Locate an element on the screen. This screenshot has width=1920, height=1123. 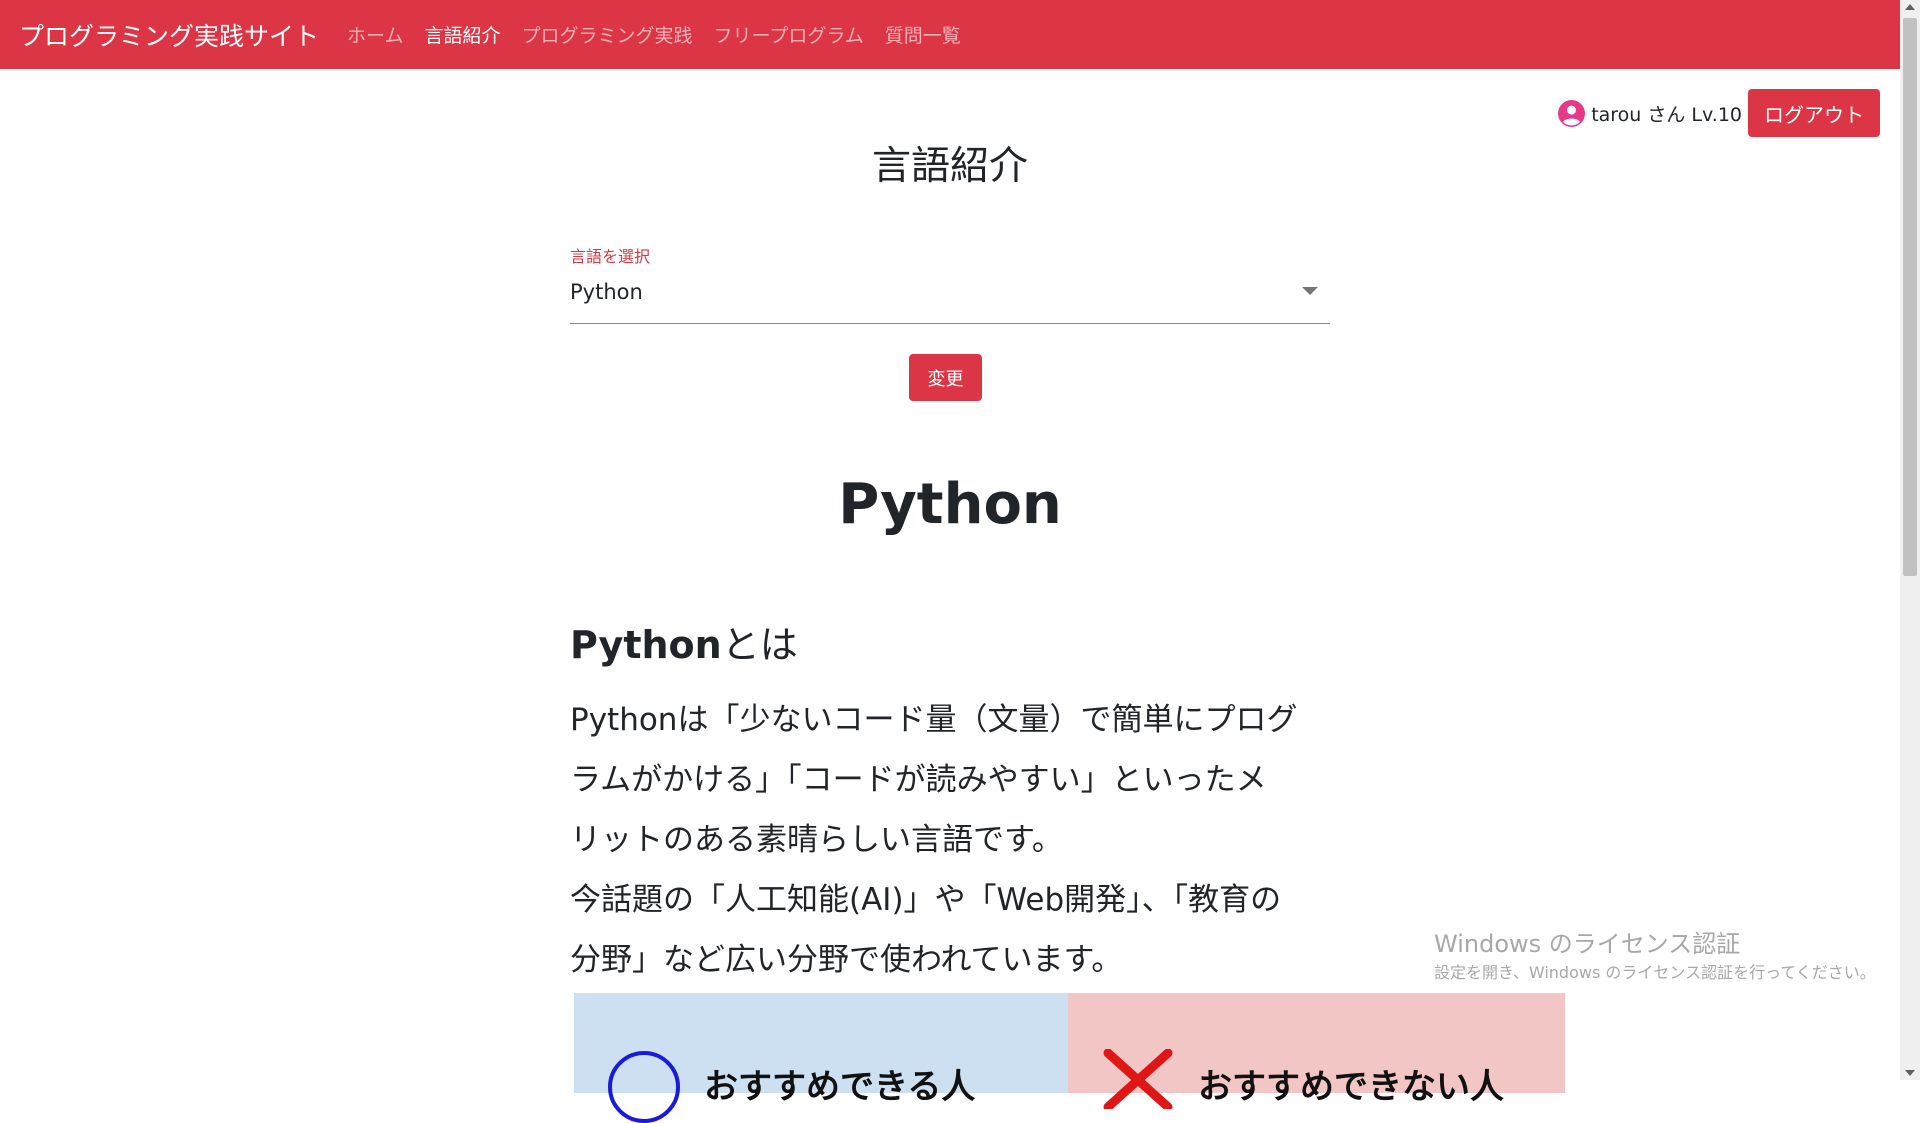
paragraph-line: ラムがかける」「コードが読みやすい」といったメ is located at coordinates (918, 780).